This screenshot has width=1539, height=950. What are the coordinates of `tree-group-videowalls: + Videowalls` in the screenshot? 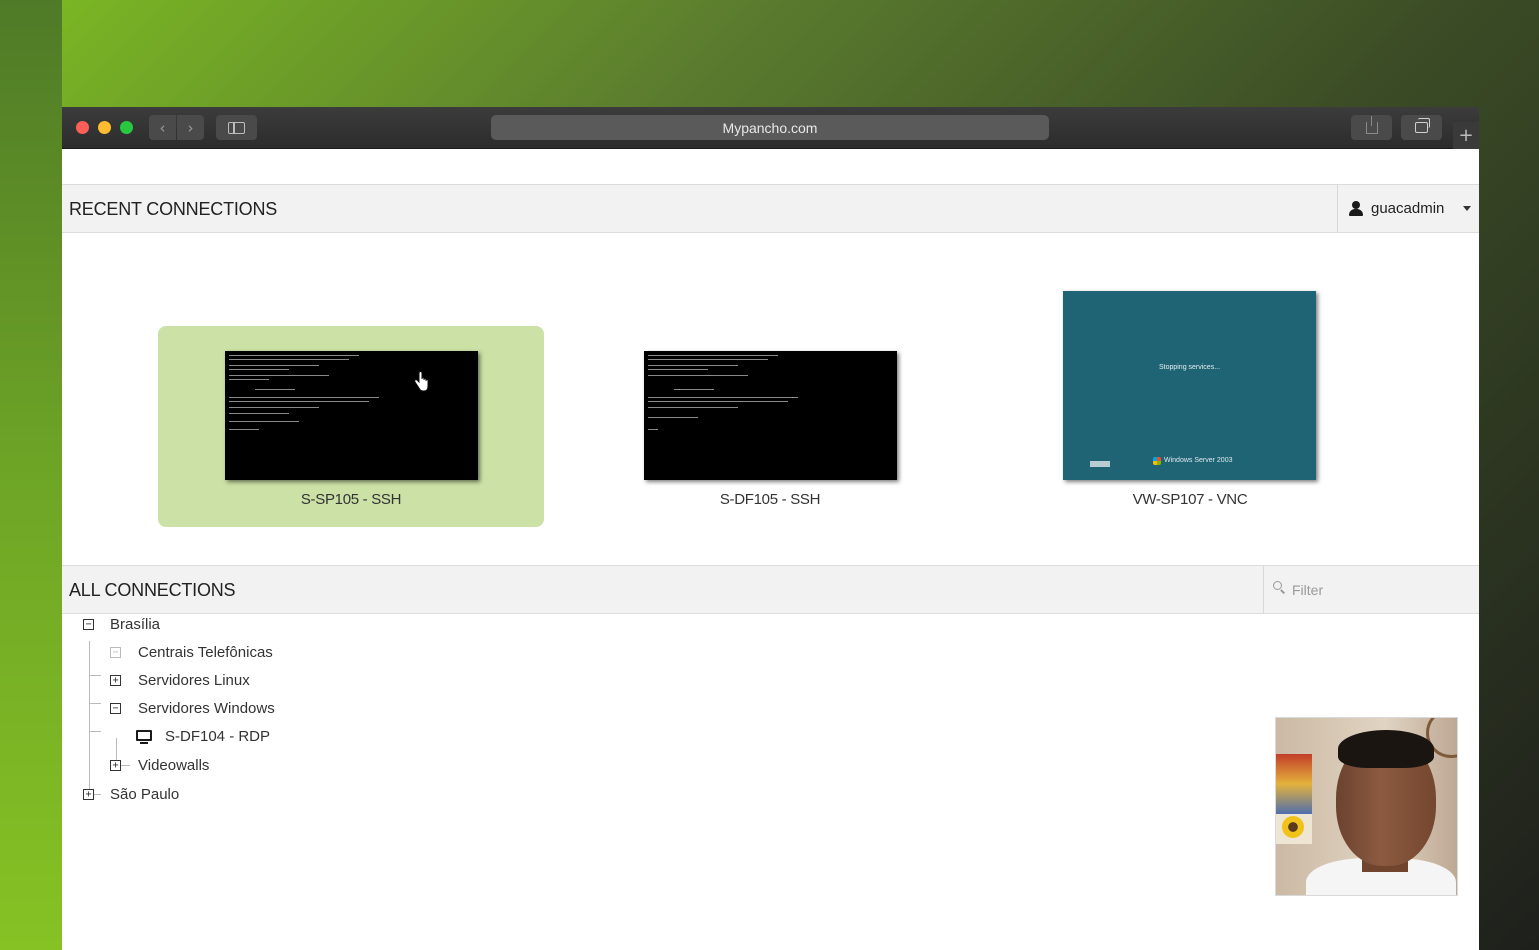 It's located at (212, 766).